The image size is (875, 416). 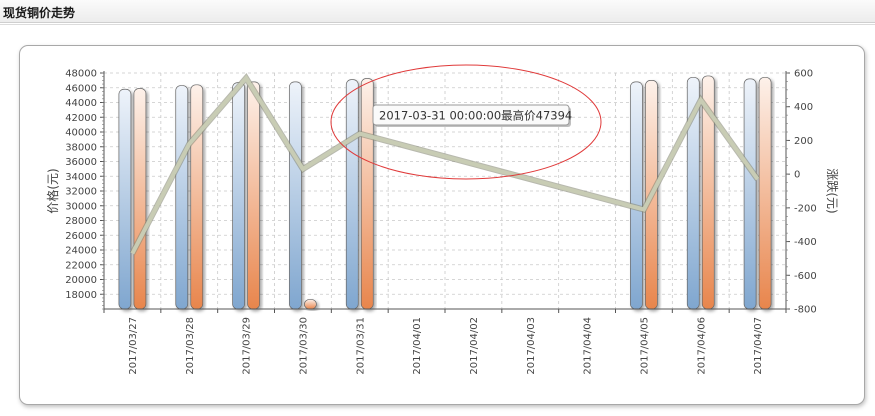 I want to click on x-tick-label: 2017/04/07, so click(x=758, y=346).